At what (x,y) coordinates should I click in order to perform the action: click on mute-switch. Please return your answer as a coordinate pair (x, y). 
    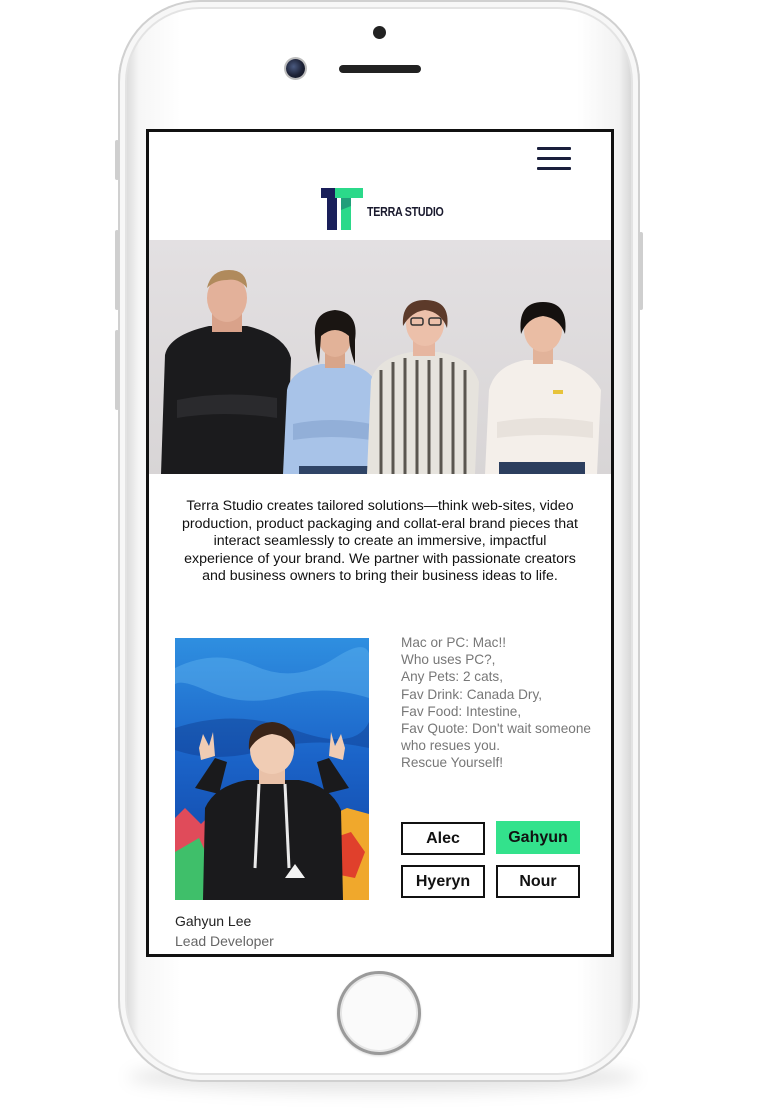
    Looking at the image, I should click on (117, 160).